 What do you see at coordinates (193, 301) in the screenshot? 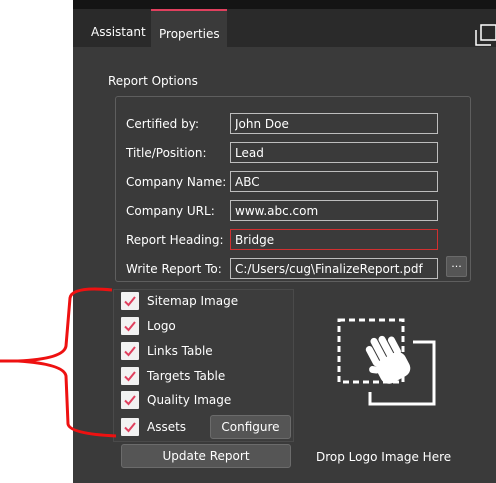
I see `sitemap-image-label: Sitemap Image` at bounding box center [193, 301].